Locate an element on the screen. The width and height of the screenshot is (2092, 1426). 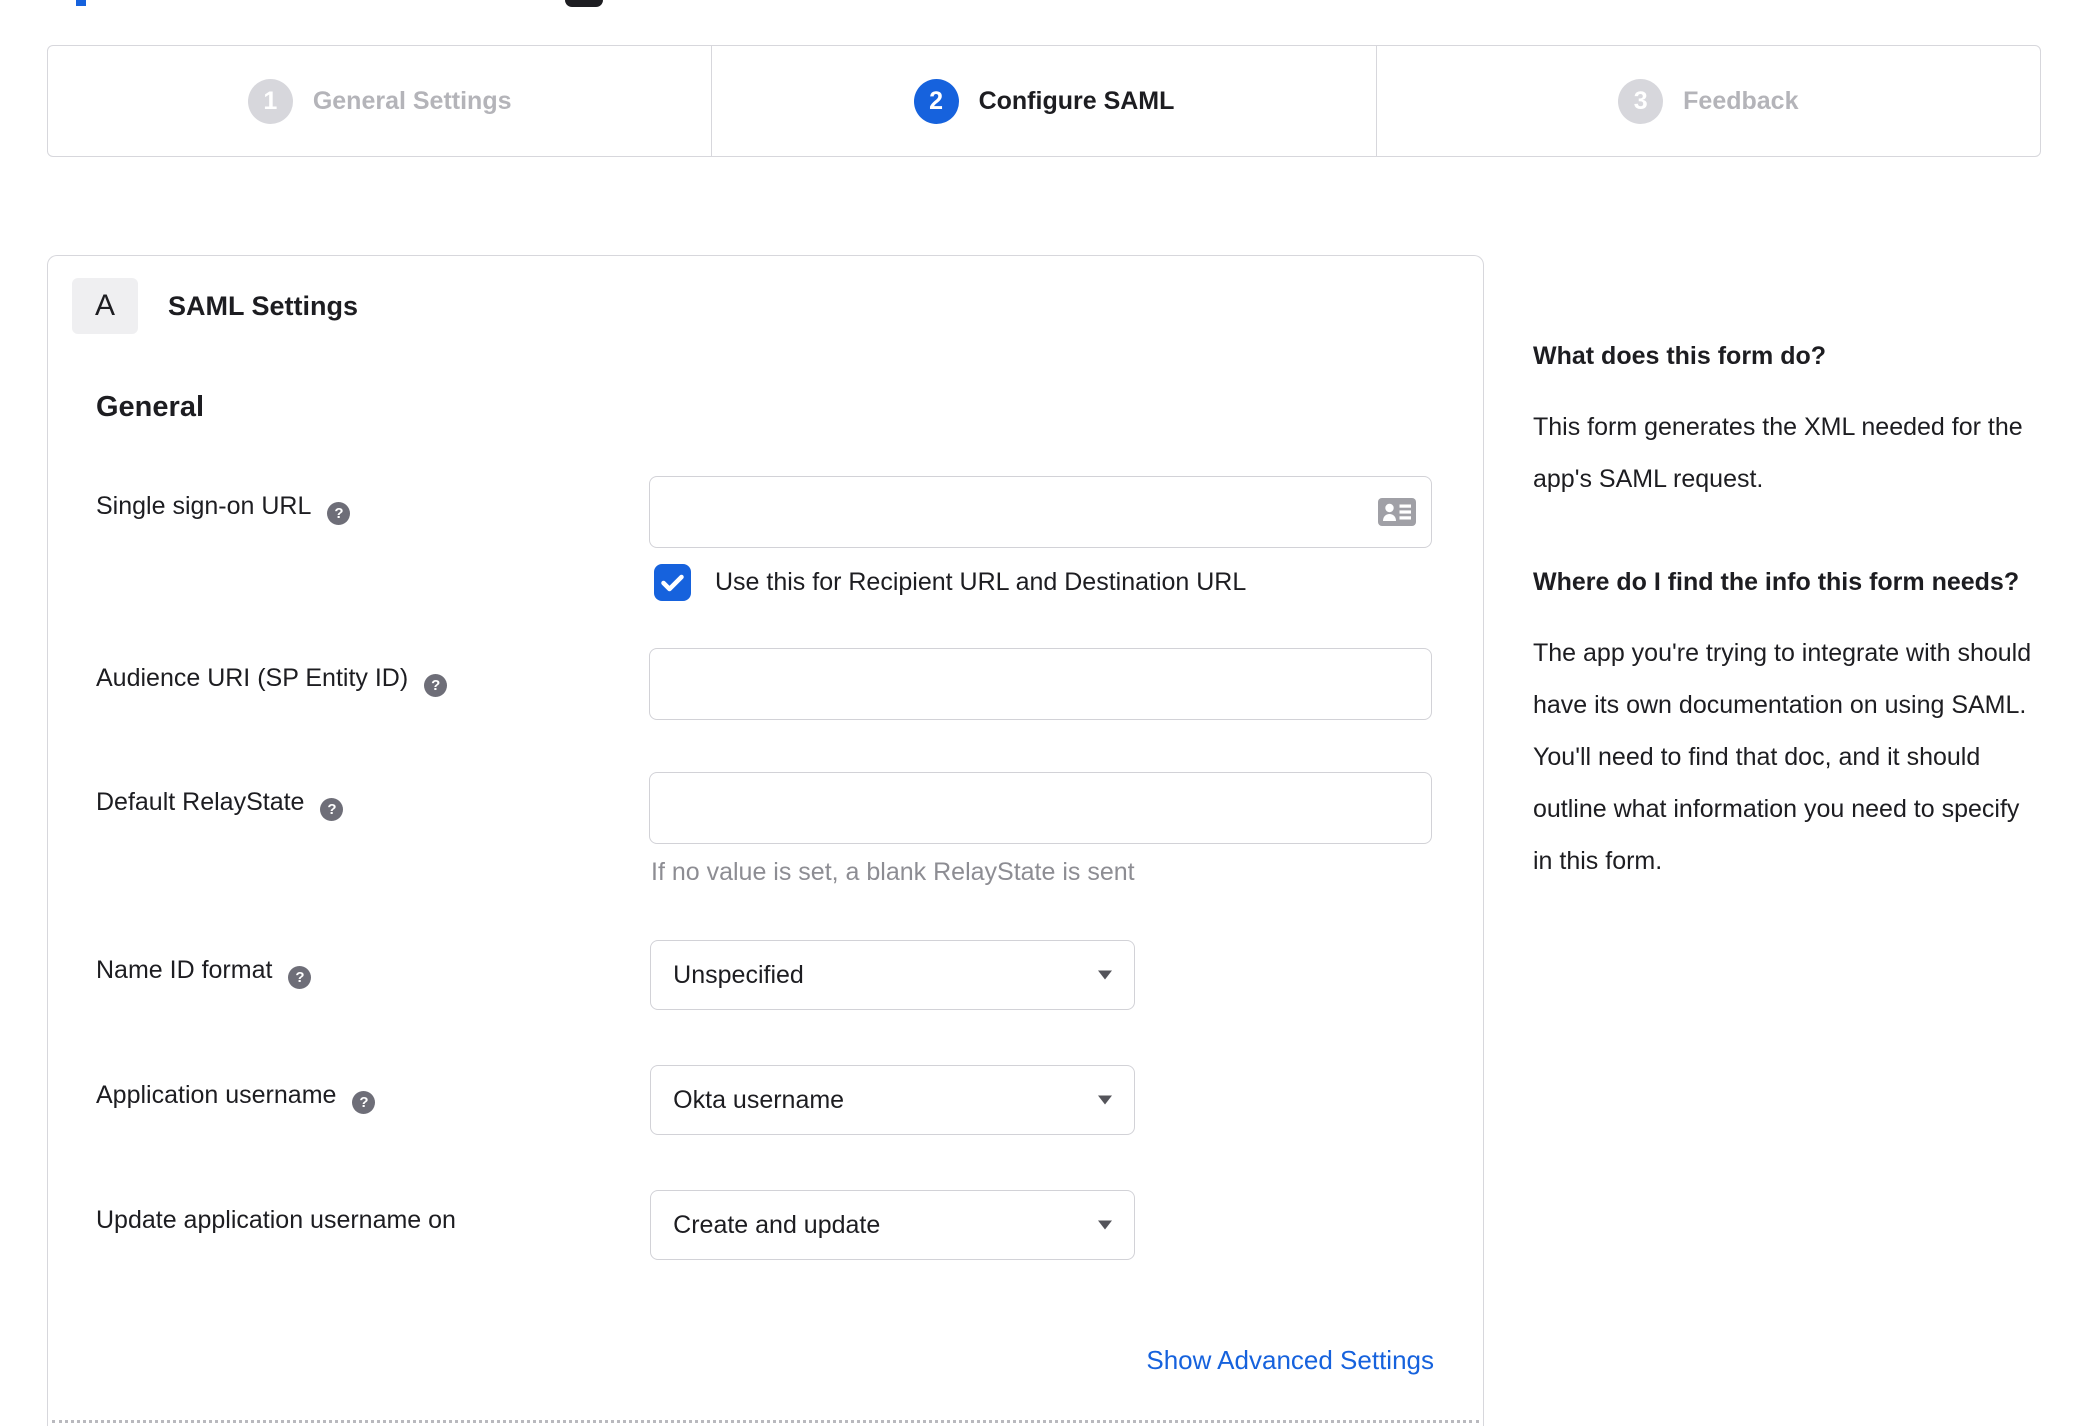
advanced-settings-row: Show Advanced Settings is located at coordinates (765, 1360).